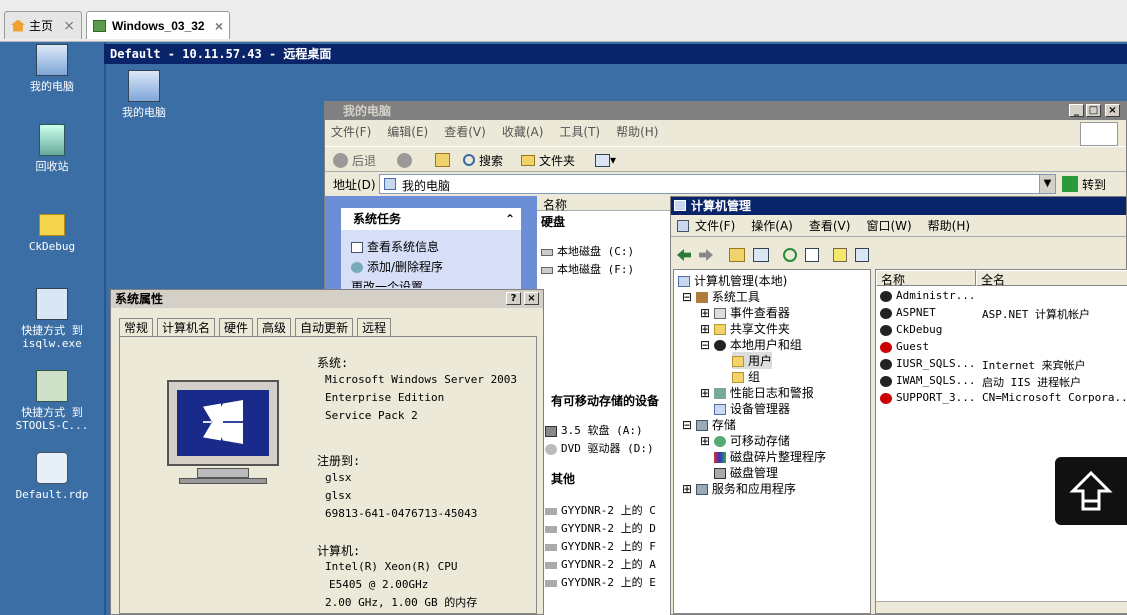 The width and height of the screenshot is (1127, 615). I want to click on table-row: ASPNET ASP.NET 计算机帐户, so click(985, 313).